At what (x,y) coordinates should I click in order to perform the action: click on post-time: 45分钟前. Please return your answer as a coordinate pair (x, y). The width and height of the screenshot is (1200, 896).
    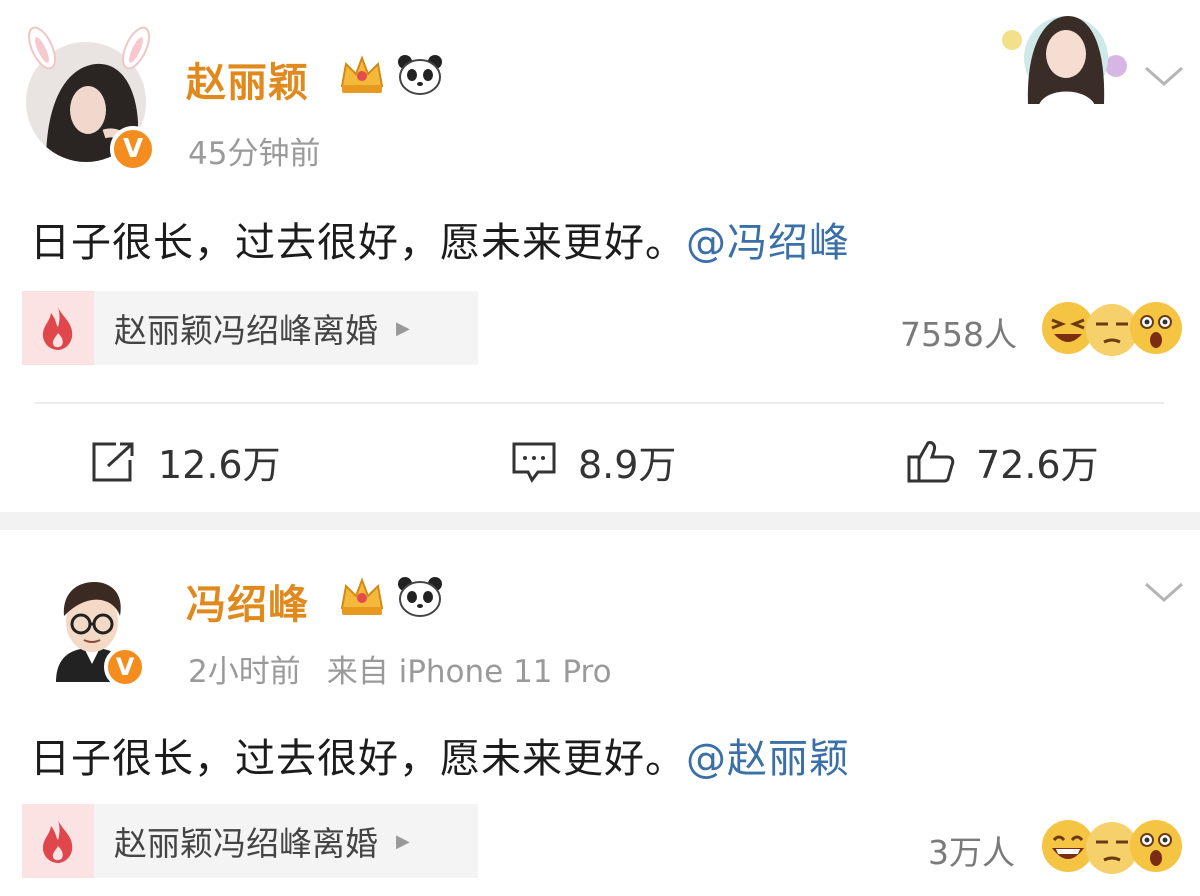
    Looking at the image, I should click on (254, 154).